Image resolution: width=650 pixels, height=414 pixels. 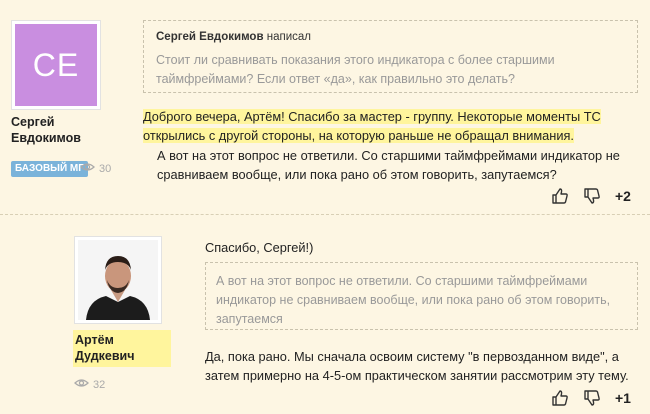 What do you see at coordinates (122, 348) in the screenshot?
I see `author-name: Артём Дудкевич` at bounding box center [122, 348].